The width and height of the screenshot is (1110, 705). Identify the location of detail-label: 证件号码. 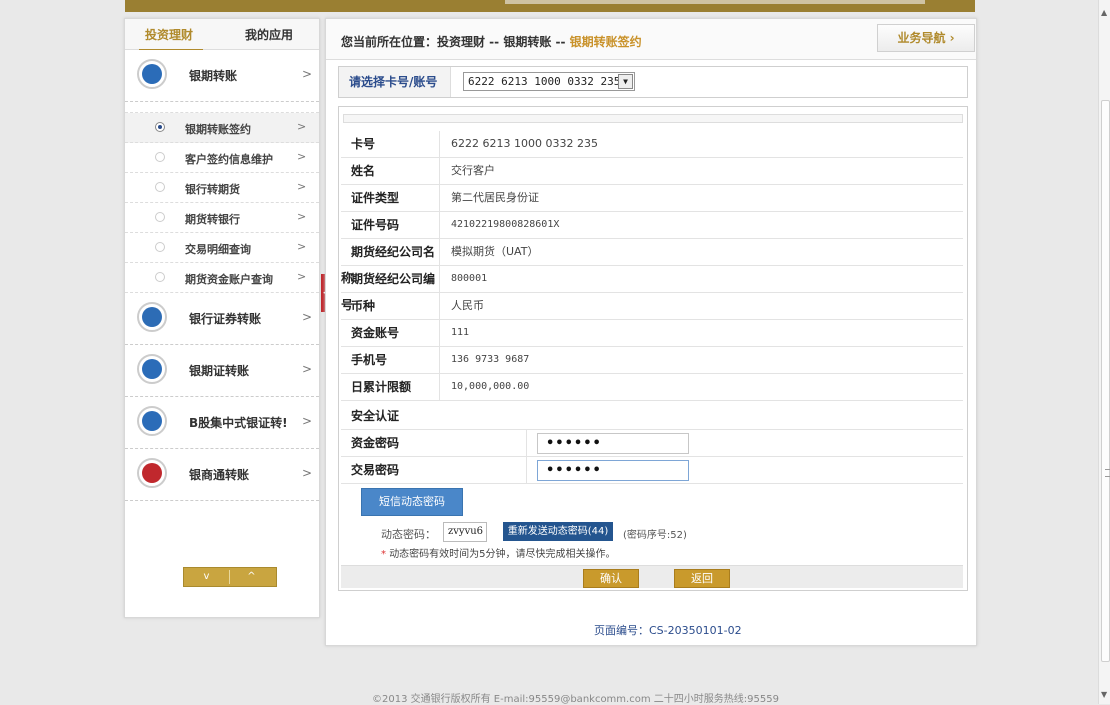
(390, 225).